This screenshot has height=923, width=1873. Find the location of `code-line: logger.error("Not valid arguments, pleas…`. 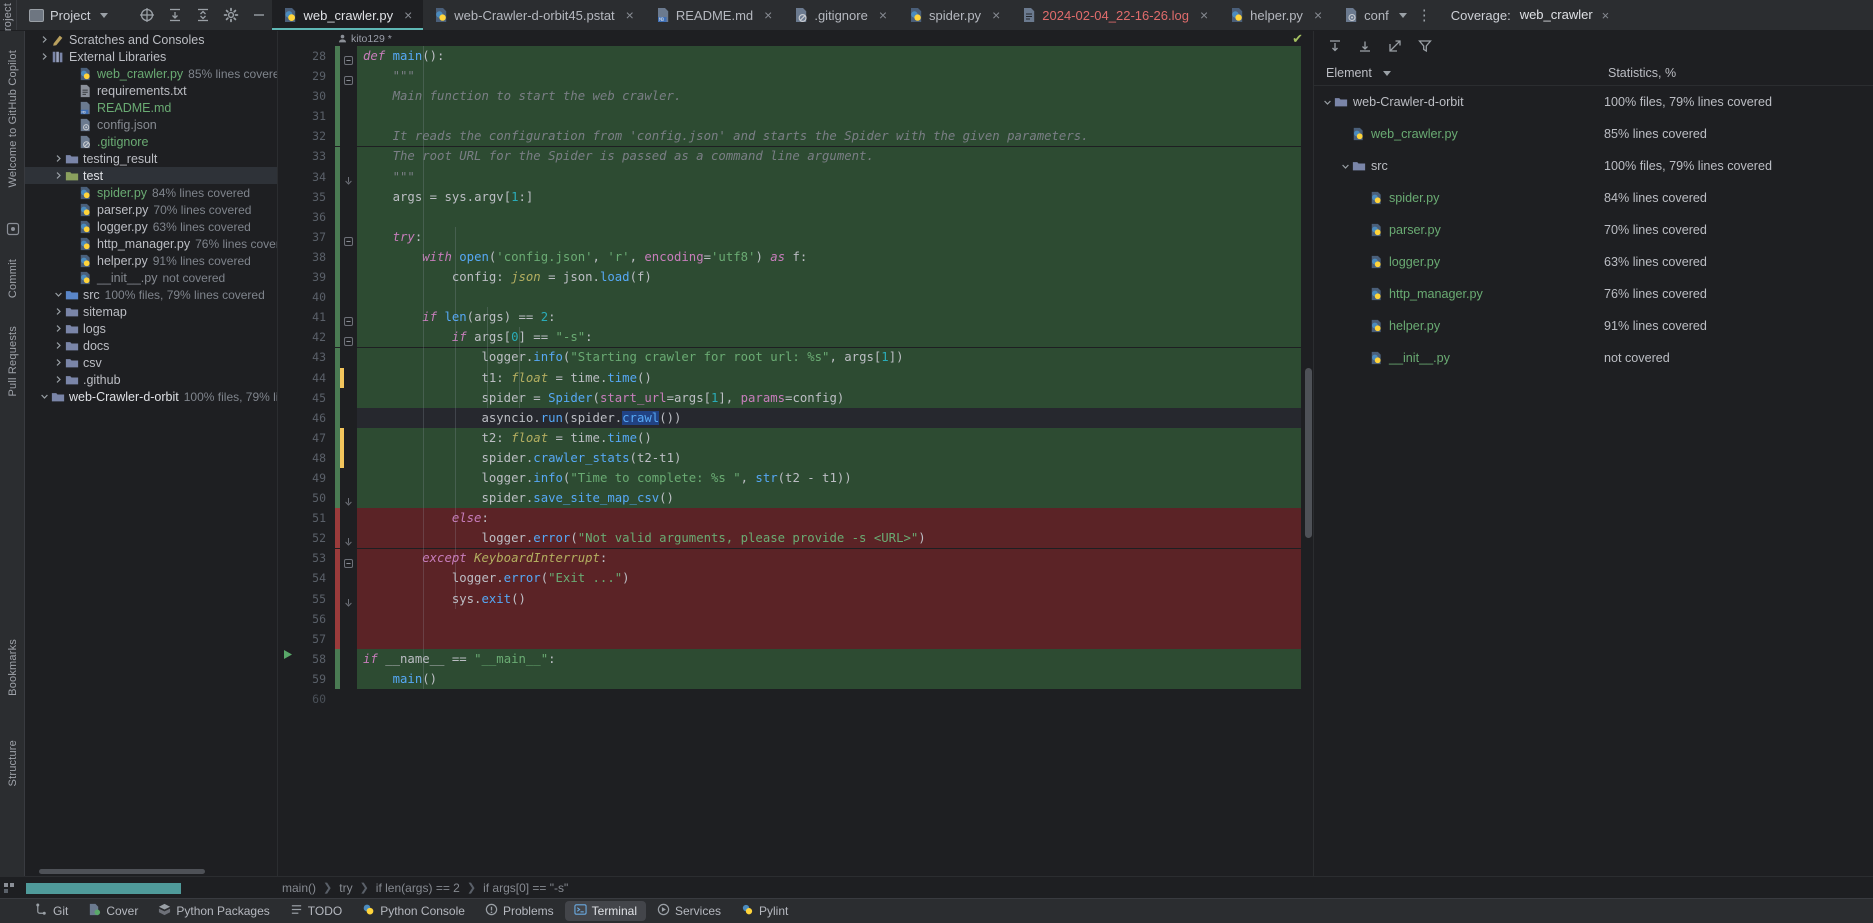

code-line: logger.error("Not valid arguments, pleas… is located at coordinates (829, 538).